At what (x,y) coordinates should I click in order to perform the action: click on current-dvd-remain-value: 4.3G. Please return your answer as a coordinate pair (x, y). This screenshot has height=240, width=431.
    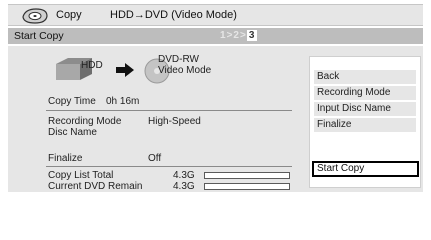
    Looking at the image, I should click on (184, 186).